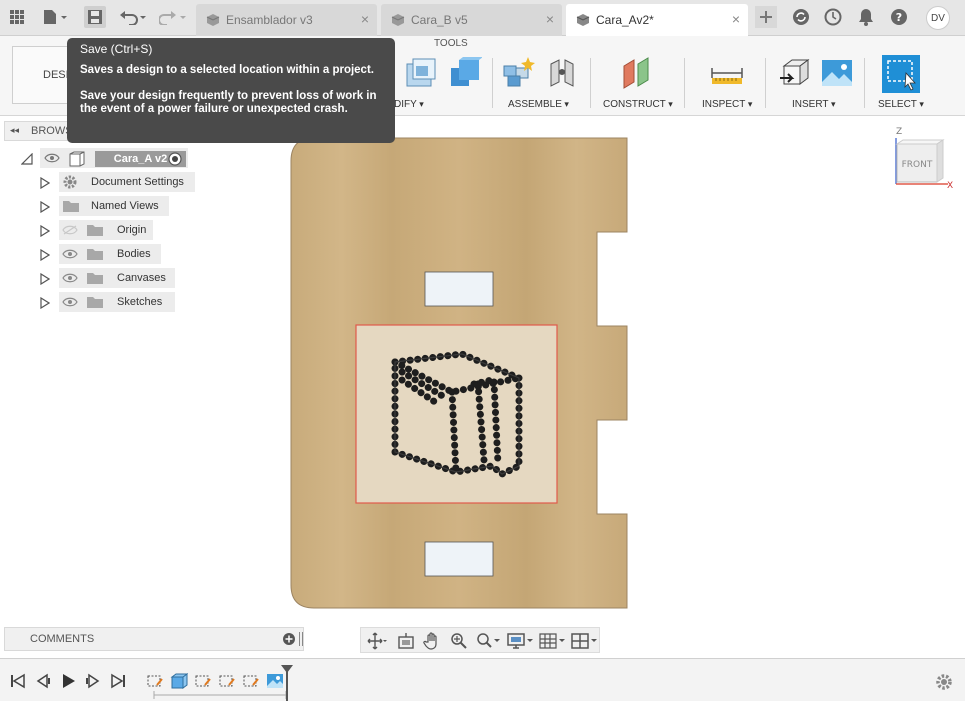  What do you see at coordinates (179, 681) in the screenshot?
I see `timeline-extrude-icon` at bounding box center [179, 681].